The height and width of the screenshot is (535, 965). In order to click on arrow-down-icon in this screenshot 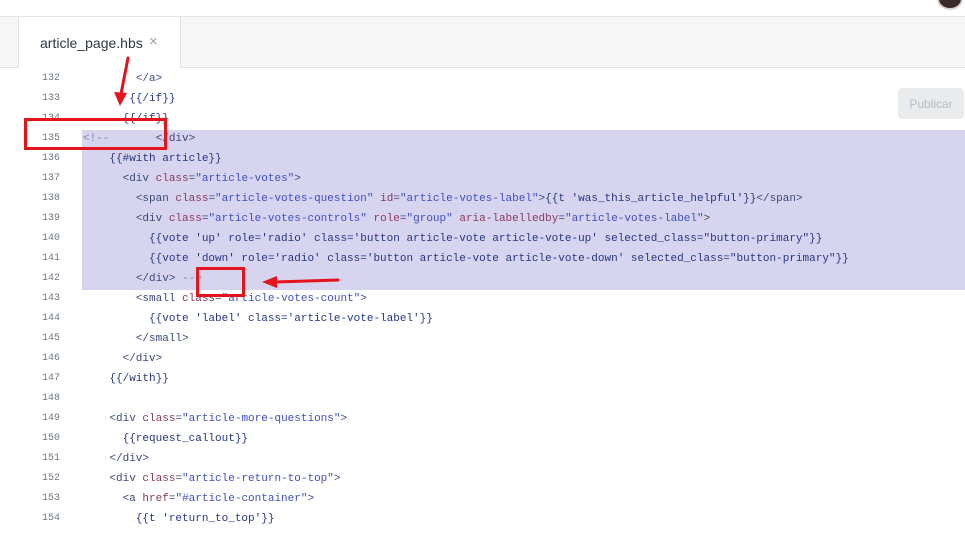, I will do `click(122, 81)`.